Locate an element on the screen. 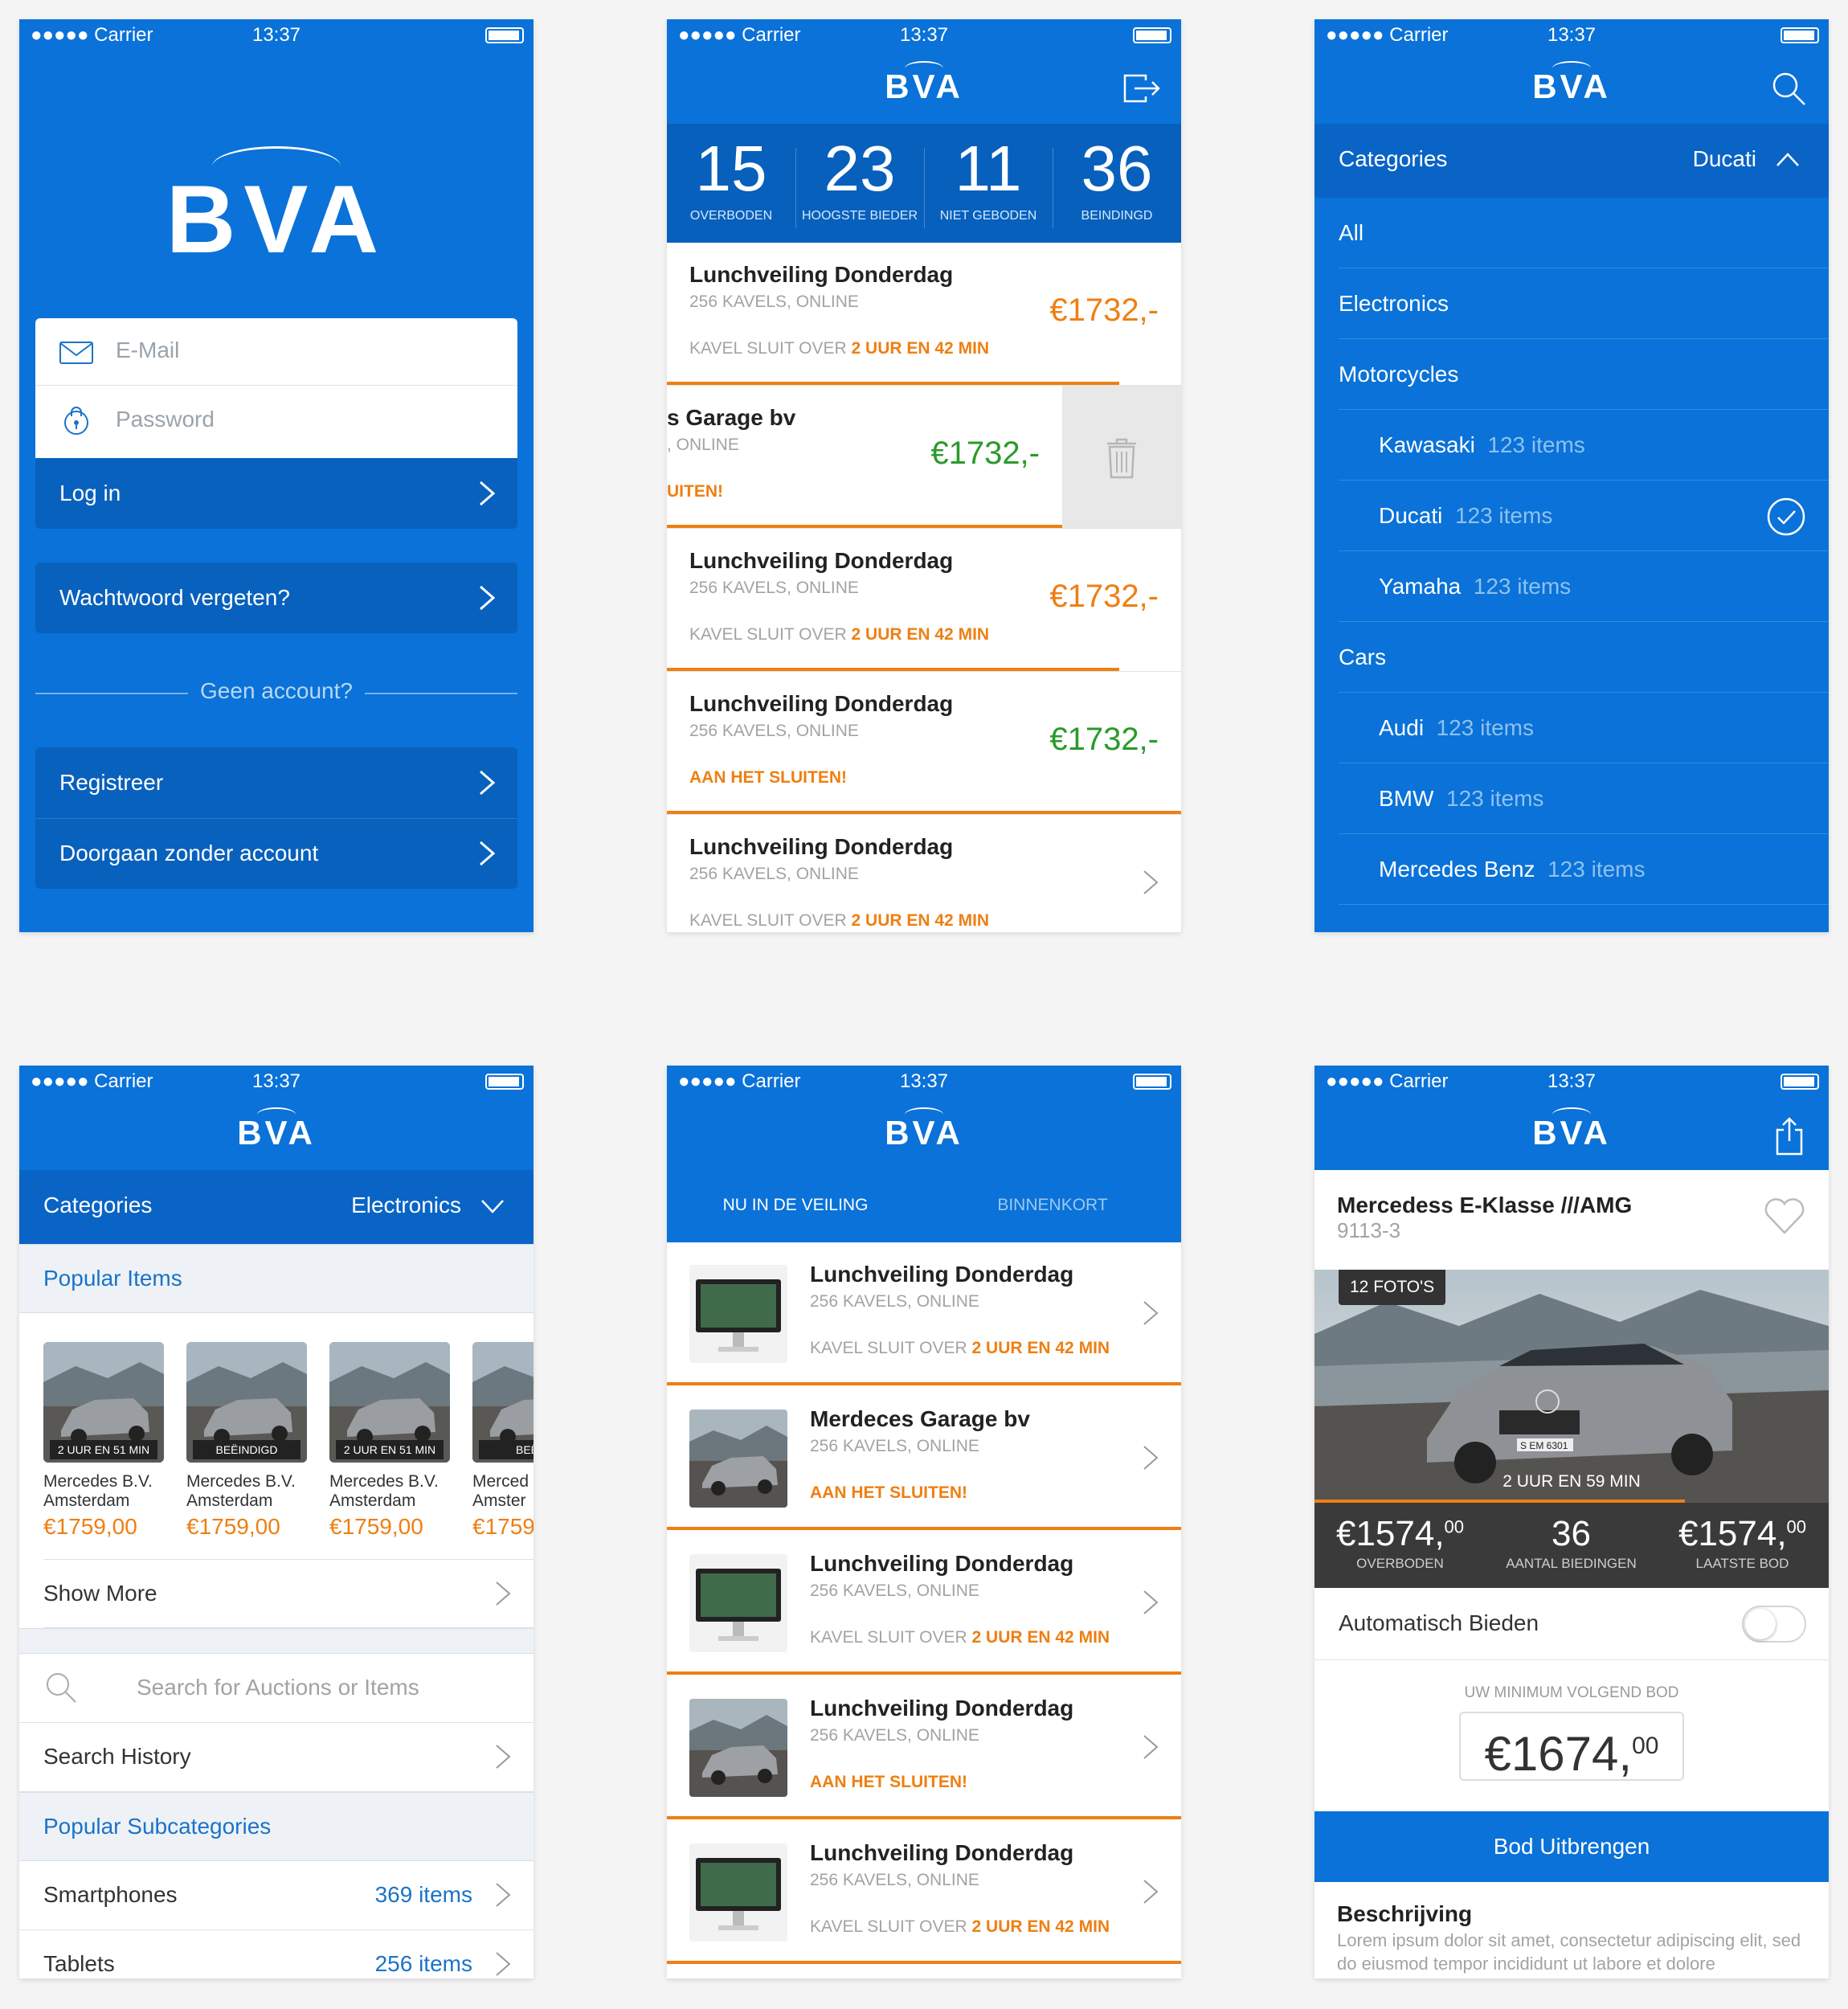 This screenshot has height=2009, width=1848. category-row: Yamaha 123 items is located at coordinates (1571, 586).